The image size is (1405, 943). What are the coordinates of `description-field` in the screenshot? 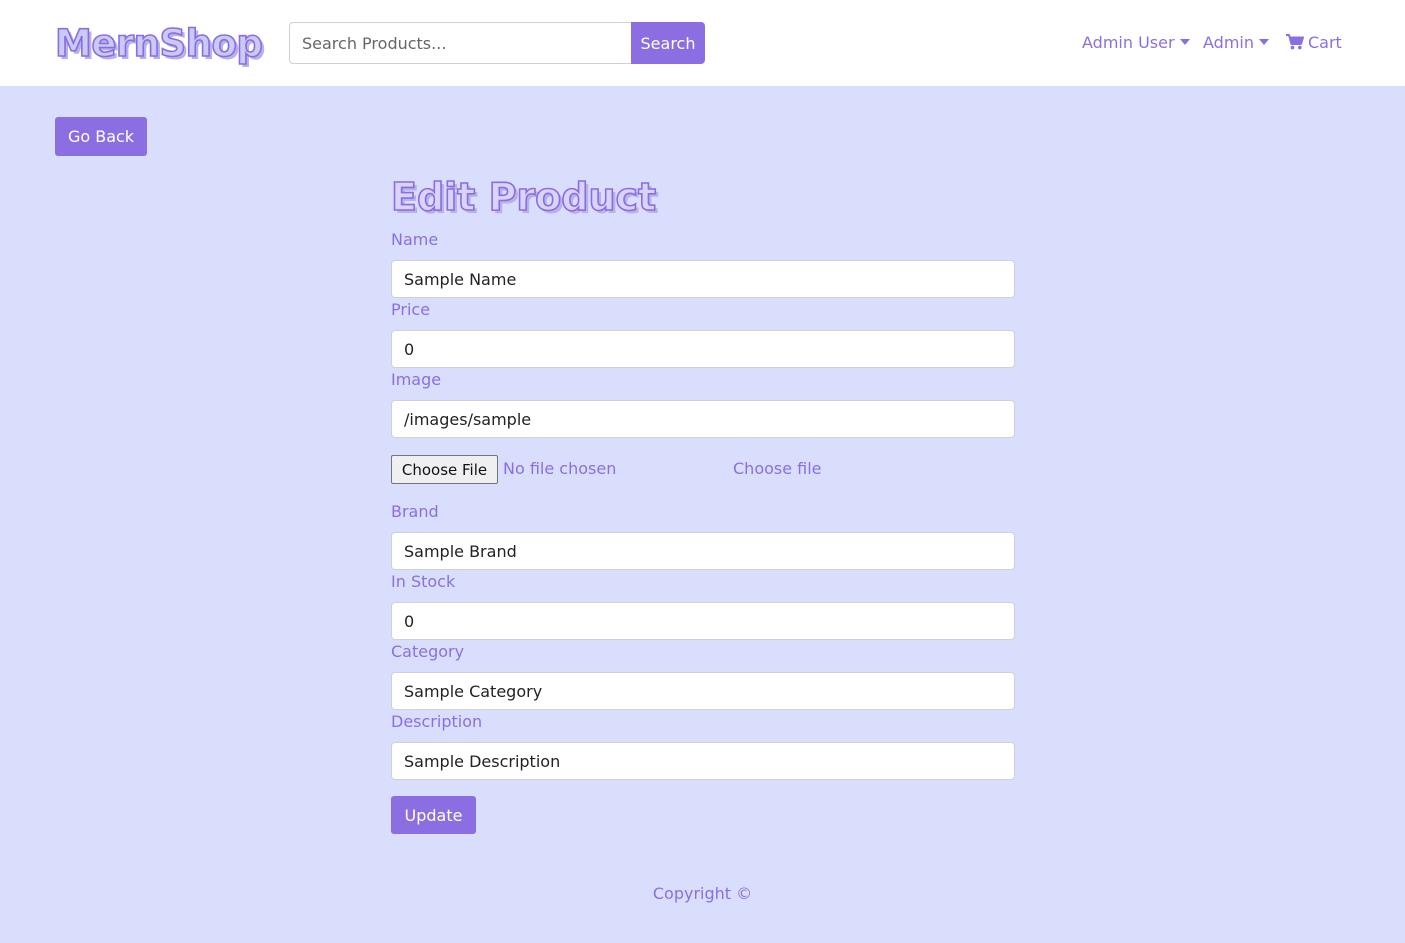 It's located at (703, 761).